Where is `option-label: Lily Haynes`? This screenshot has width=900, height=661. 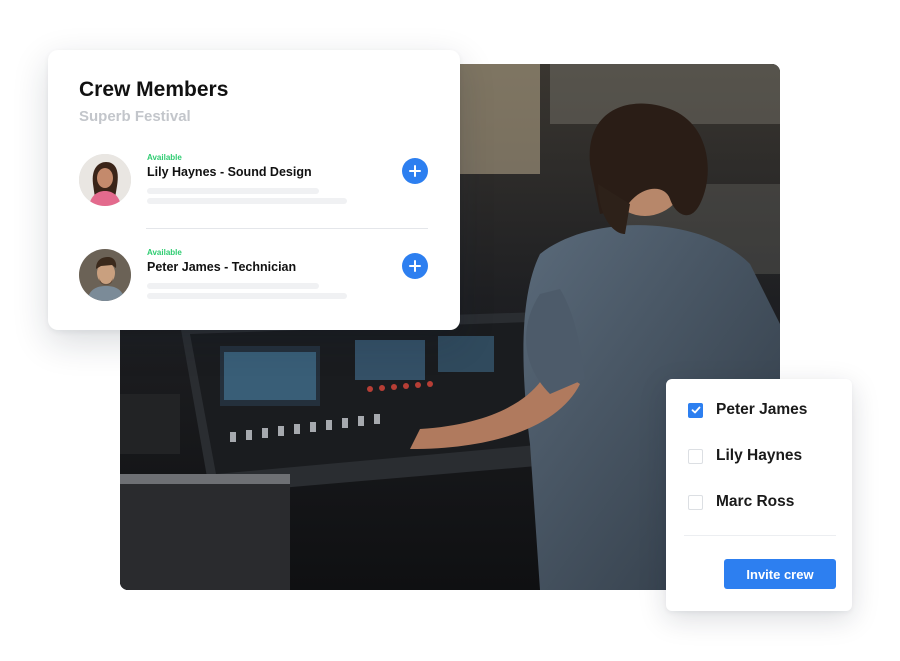 option-label: Lily Haynes is located at coordinates (759, 455).